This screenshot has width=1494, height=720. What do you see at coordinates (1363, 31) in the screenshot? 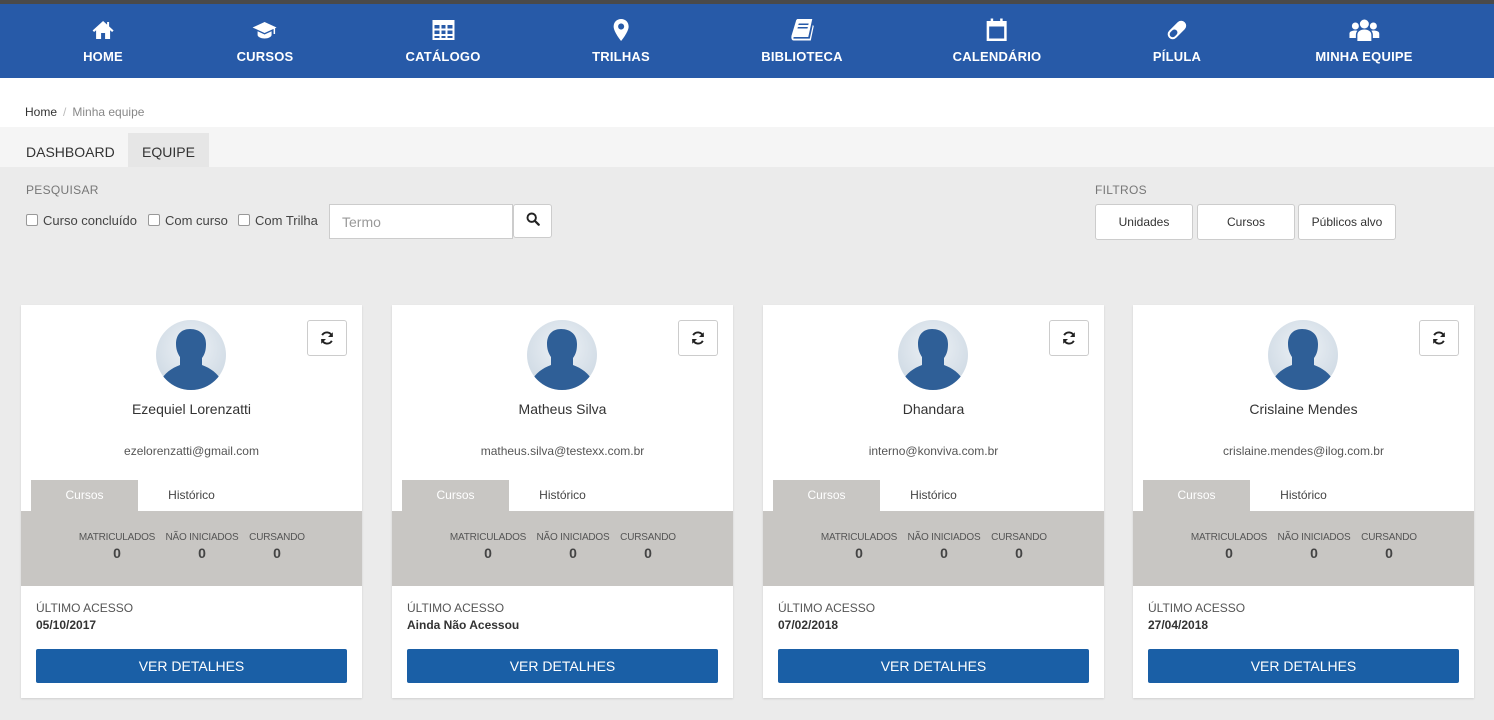
I see `users-icon` at bounding box center [1363, 31].